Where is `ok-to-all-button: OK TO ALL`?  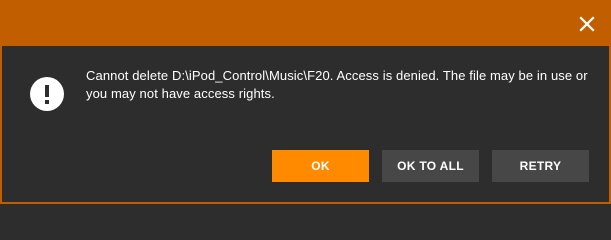 ok-to-all-button: OK TO ALL is located at coordinates (430, 166).